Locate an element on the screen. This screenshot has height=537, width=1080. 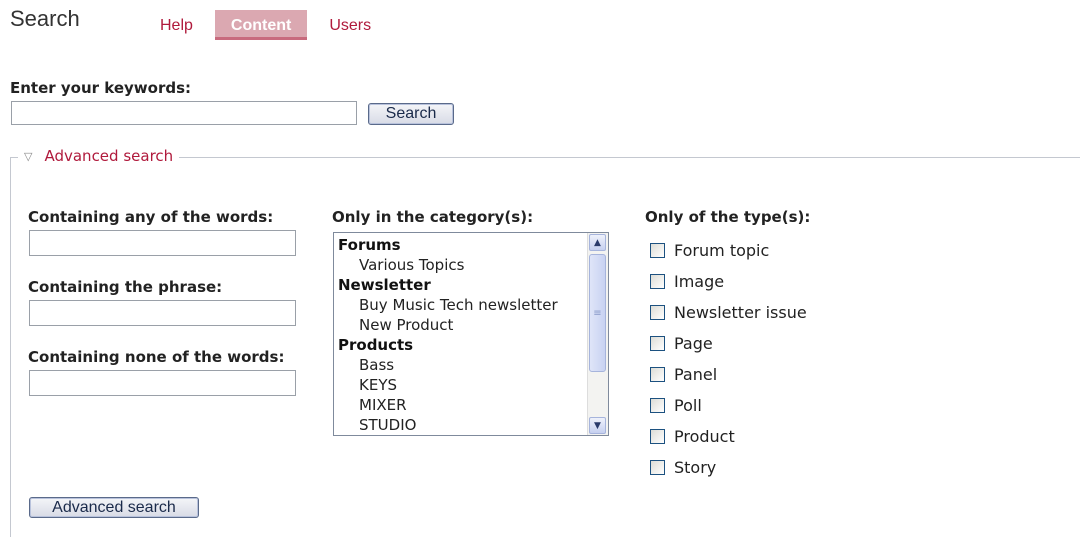
advanced-search-legend: ▽ Advanced search is located at coordinates (99, 156).